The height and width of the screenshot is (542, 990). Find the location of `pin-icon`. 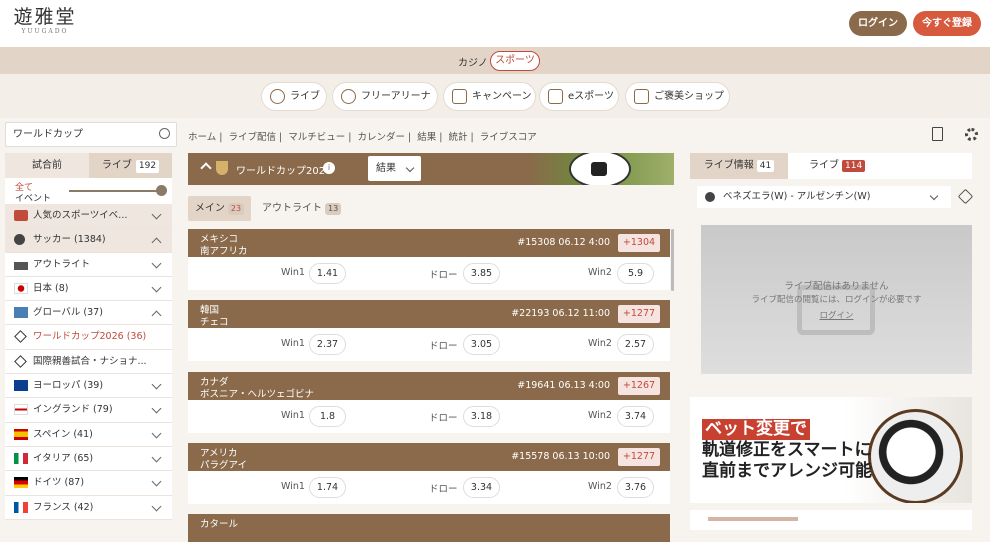

pin-icon is located at coordinates (965, 196).